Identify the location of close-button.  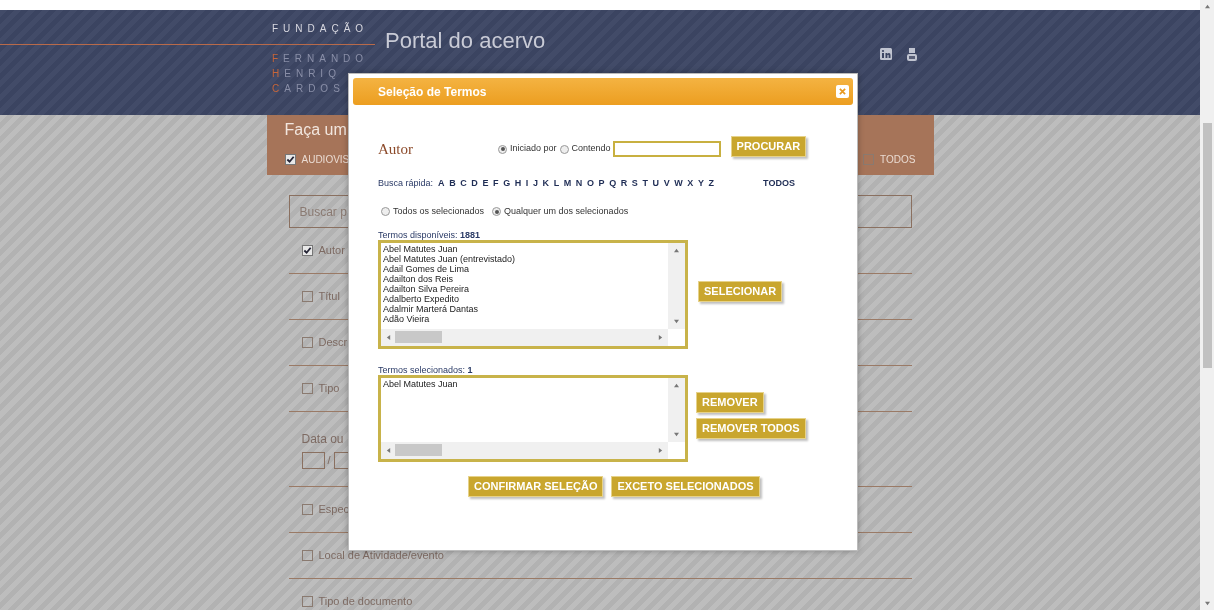
(842, 91).